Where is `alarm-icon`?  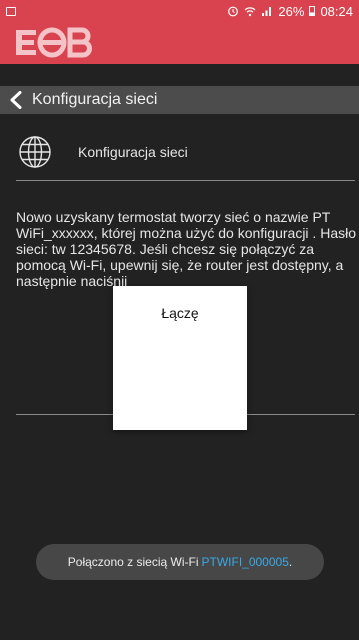 alarm-icon is located at coordinates (233, 11).